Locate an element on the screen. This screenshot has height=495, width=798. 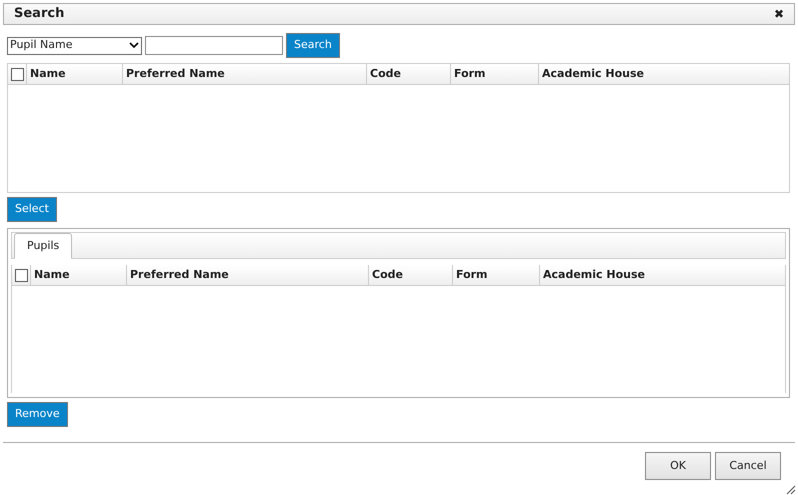
resize-grip-icon is located at coordinates (790, 489).